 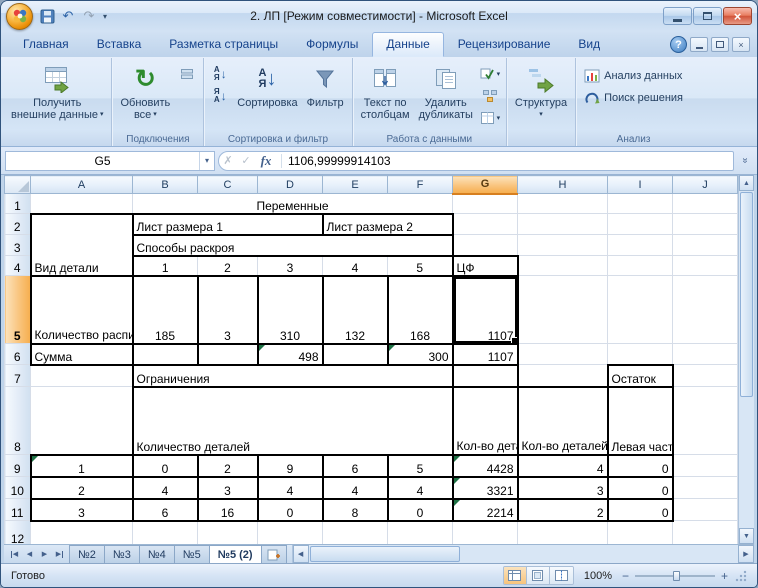 What do you see at coordinates (220, 95) in the screenshot?
I see `sort-descending-button: ЯА ↓` at bounding box center [220, 95].